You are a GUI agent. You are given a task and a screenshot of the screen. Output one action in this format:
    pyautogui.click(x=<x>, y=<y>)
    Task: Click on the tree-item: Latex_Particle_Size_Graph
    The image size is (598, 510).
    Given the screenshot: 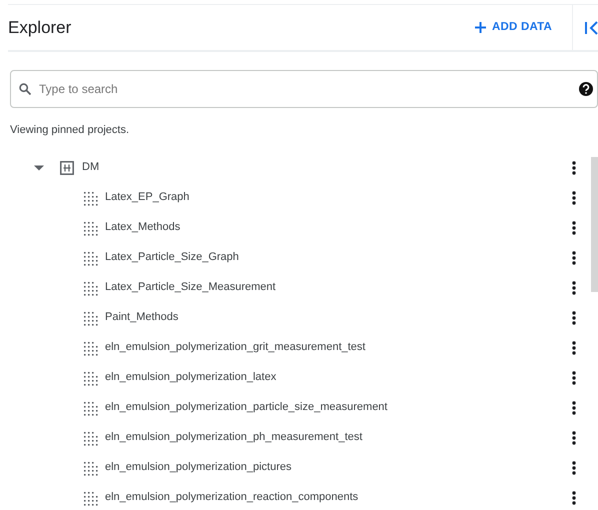 What is the action you would take?
    pyautogui.click(x=294, y=257)
    